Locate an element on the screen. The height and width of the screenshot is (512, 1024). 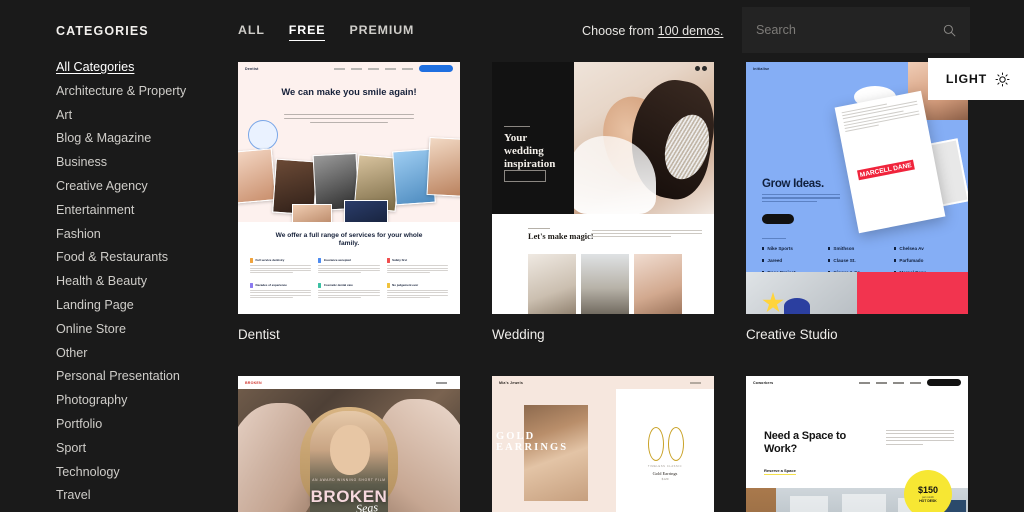
hero-link: Reserve a Space is located at coordinates (780, 471).